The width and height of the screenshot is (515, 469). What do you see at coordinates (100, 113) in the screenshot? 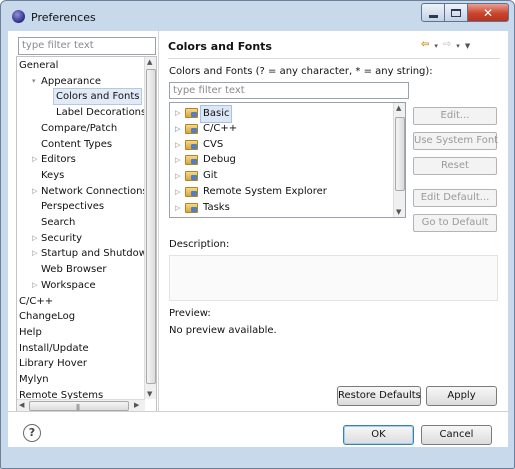
I see `tree-item-label: Label Decorations` at bounding box center [100, 113].